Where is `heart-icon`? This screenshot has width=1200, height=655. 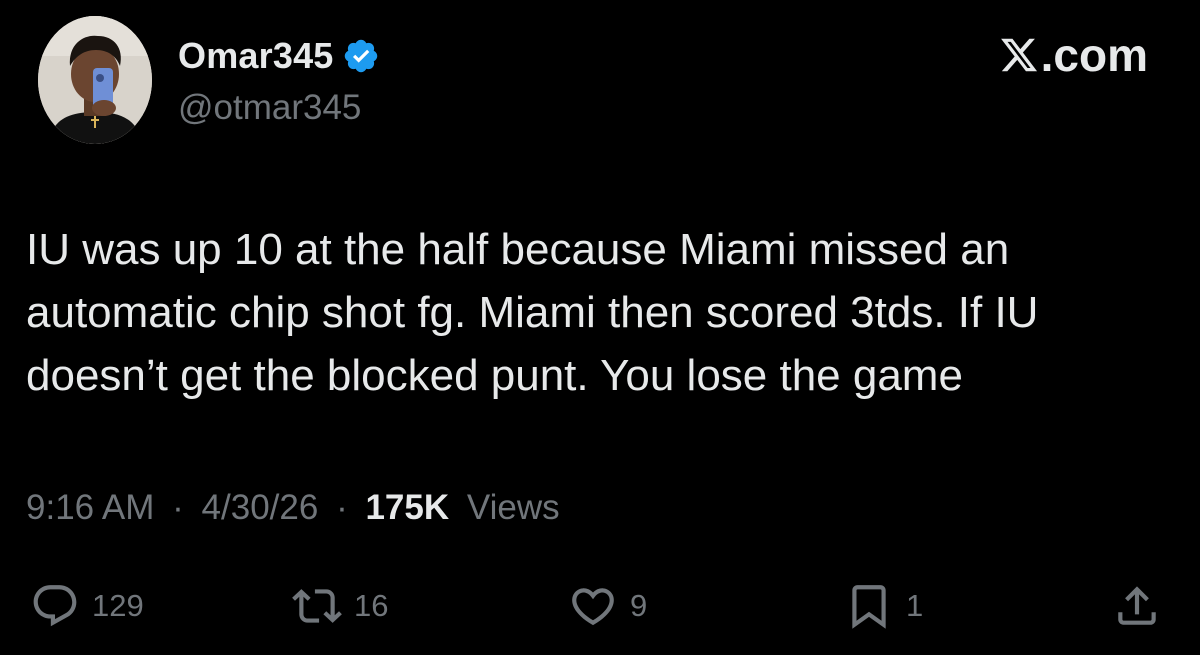 heart-icon is located at coordinates (593, 607).